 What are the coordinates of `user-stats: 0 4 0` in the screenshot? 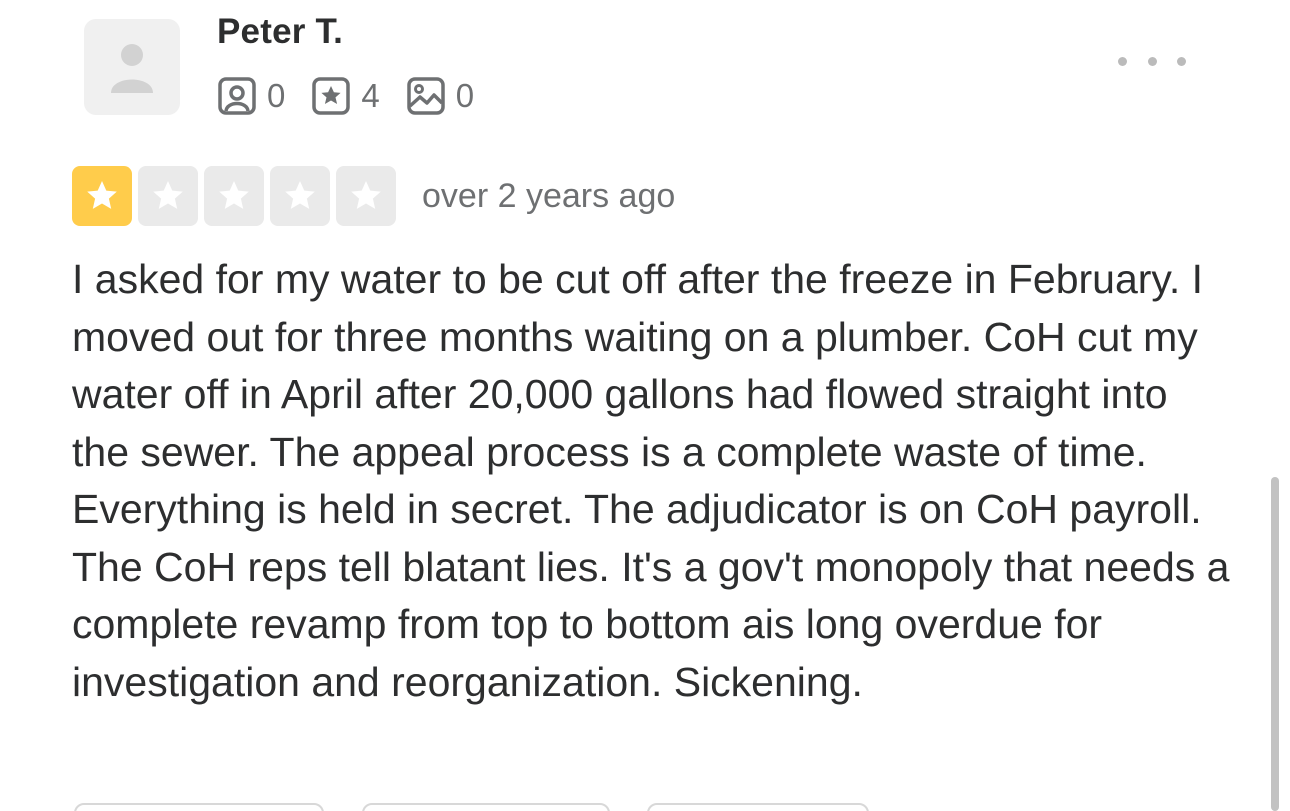 It's located at (358, 96).